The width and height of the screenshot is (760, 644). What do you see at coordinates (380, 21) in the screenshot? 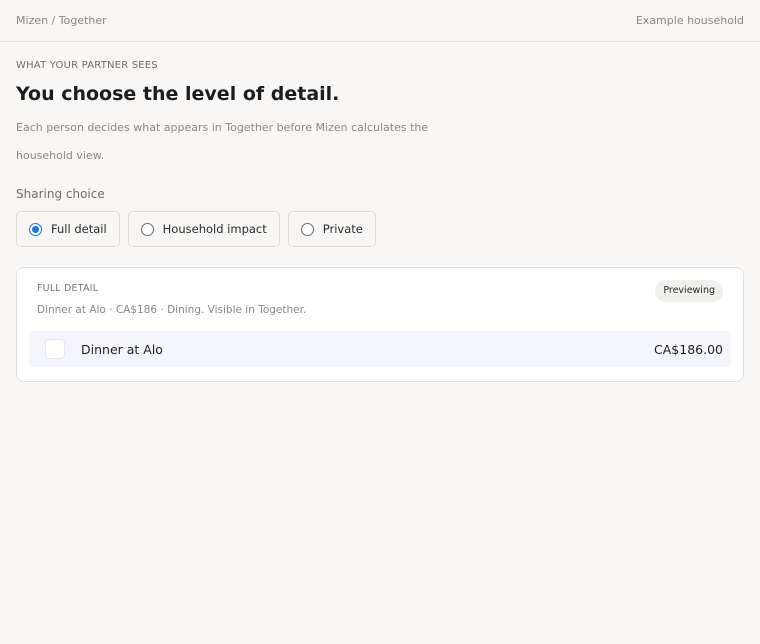
I see `top-bar: Mizen / Together Example household` at bounding box center [380, 21].